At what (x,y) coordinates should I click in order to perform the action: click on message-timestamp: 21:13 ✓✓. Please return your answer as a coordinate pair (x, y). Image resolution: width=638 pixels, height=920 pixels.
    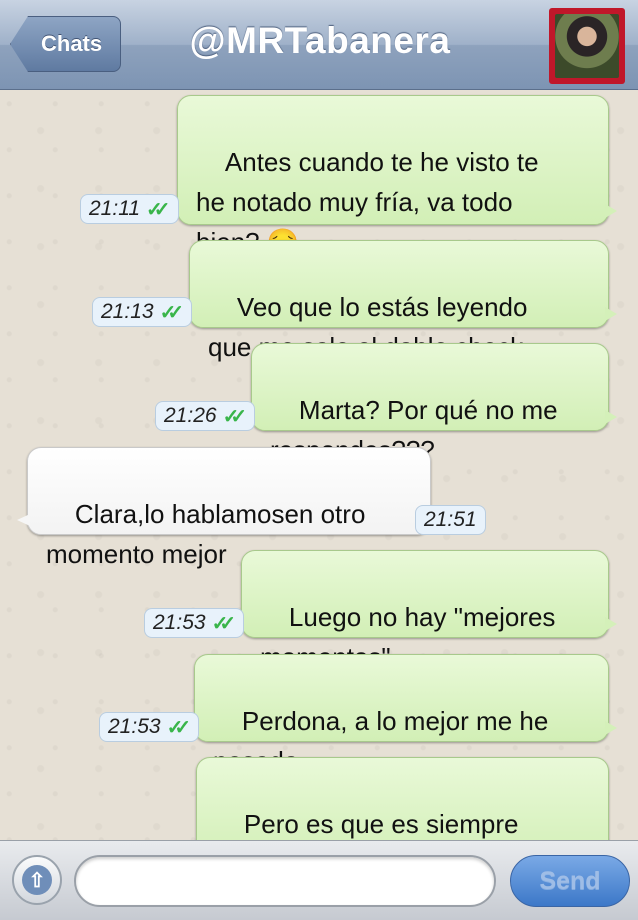
    Looking at the image, I should click on (142, 312).